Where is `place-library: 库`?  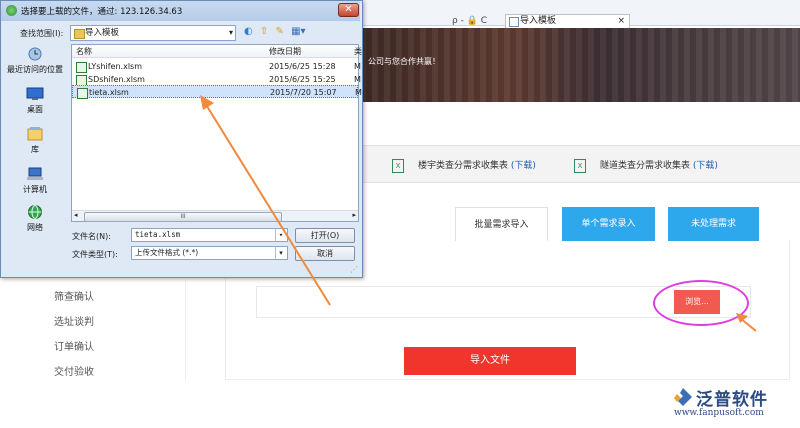 place-library: 库 is located at coordinates (35, 140).